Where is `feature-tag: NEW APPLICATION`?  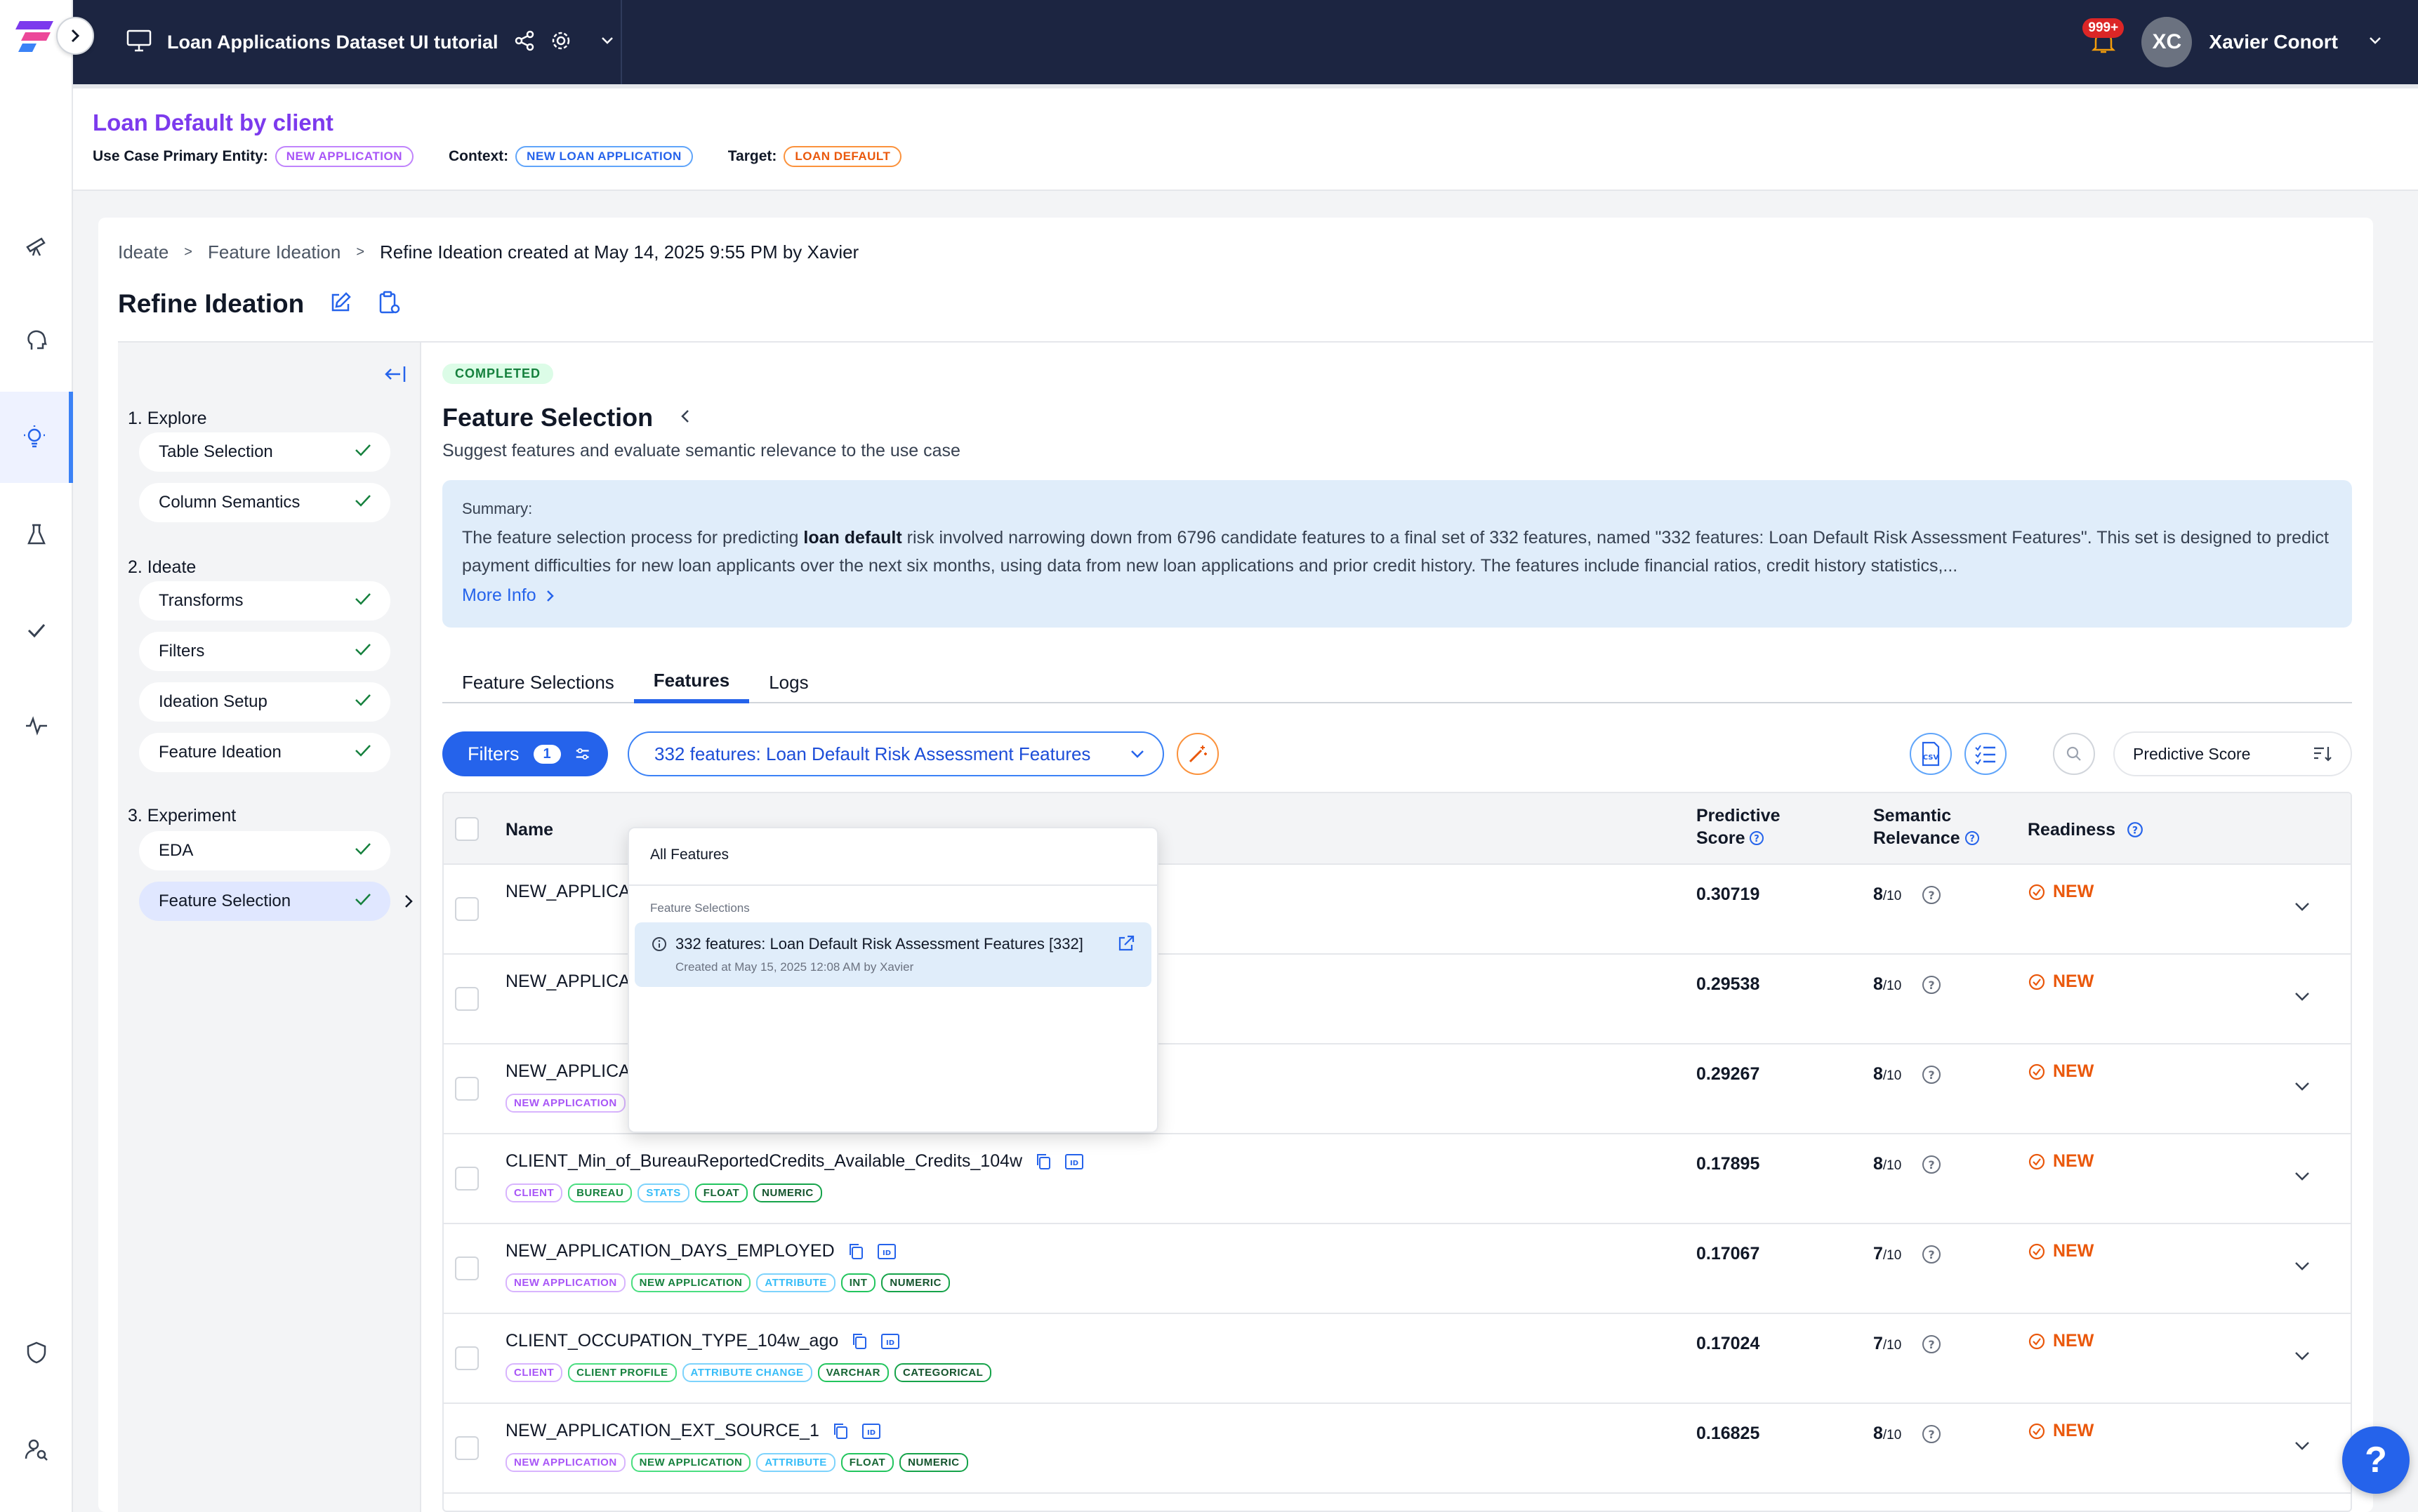 feature-tag: NEW APPLICATION is located at coordinates (566, 1282).